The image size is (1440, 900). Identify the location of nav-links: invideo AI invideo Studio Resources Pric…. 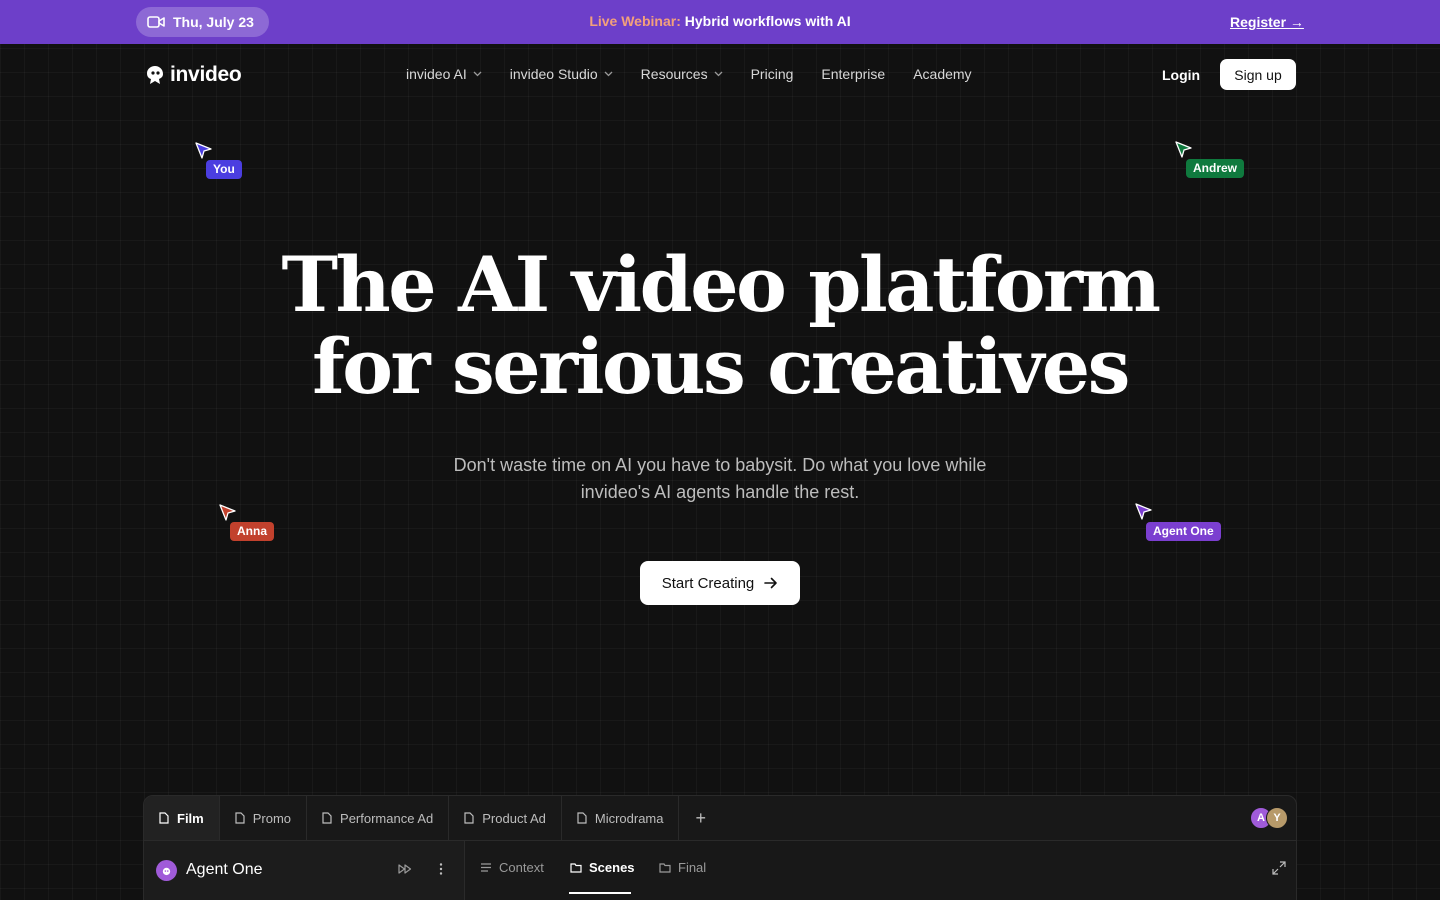
(689, 74).